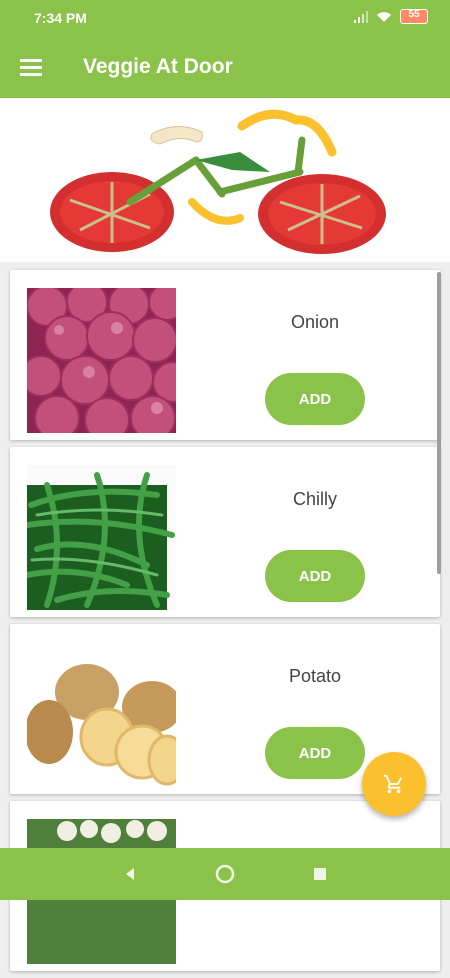  I want to click on tomato-wheel-right, so click(322, 214).